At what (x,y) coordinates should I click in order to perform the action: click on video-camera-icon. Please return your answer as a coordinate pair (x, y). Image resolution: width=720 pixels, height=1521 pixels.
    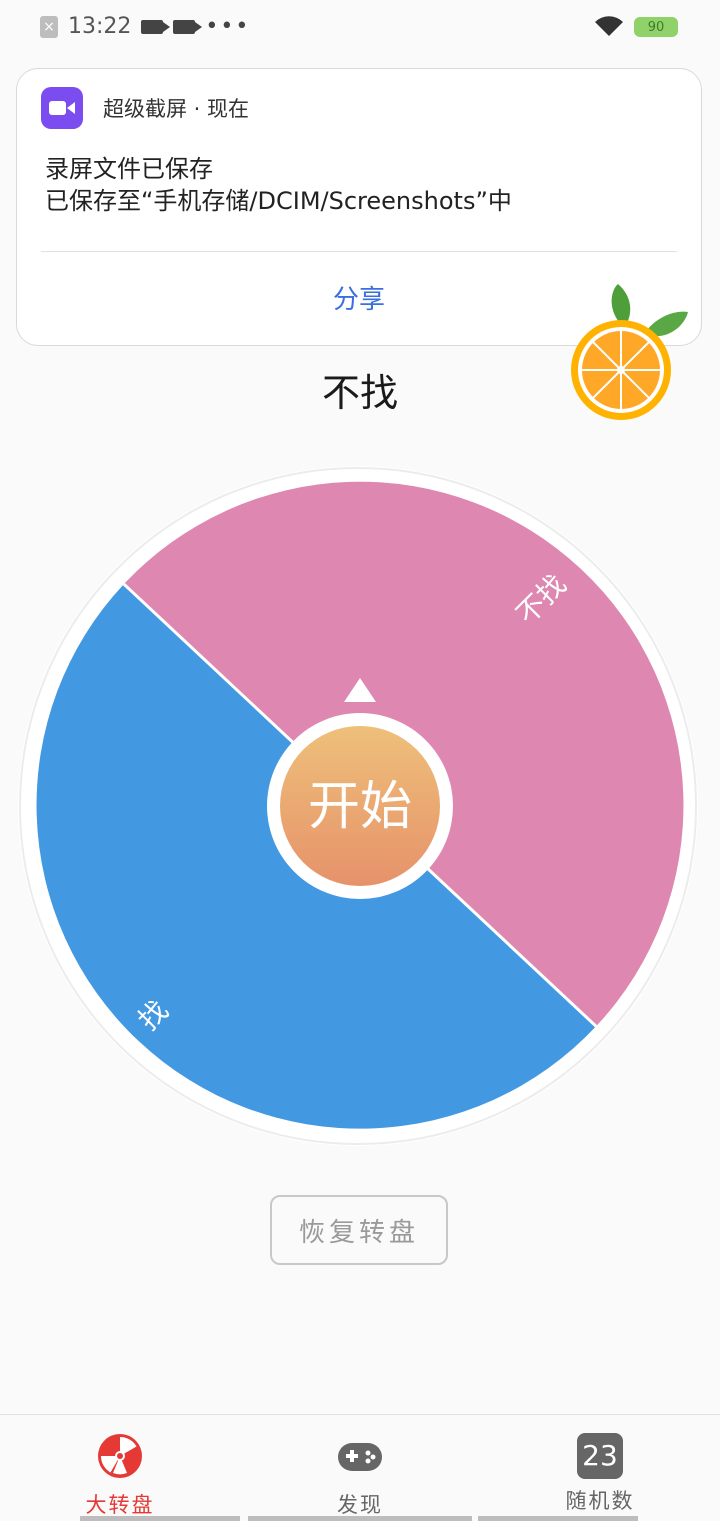
    Looking at the image, I should click on (62, 108).